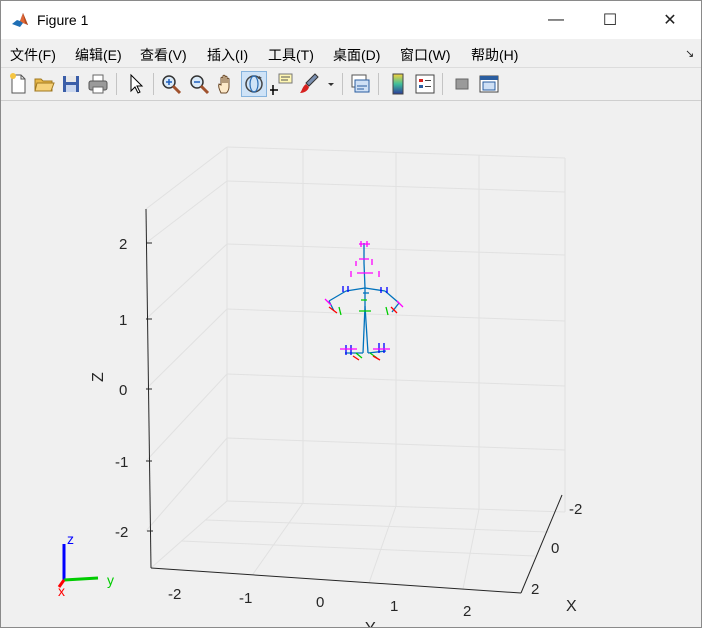 Image resolution: width=702 pixels, height=628 pixels. Describe the element at coordinates (245, 598) in the screenshot. I see `y-tick-label: -1` at that location.